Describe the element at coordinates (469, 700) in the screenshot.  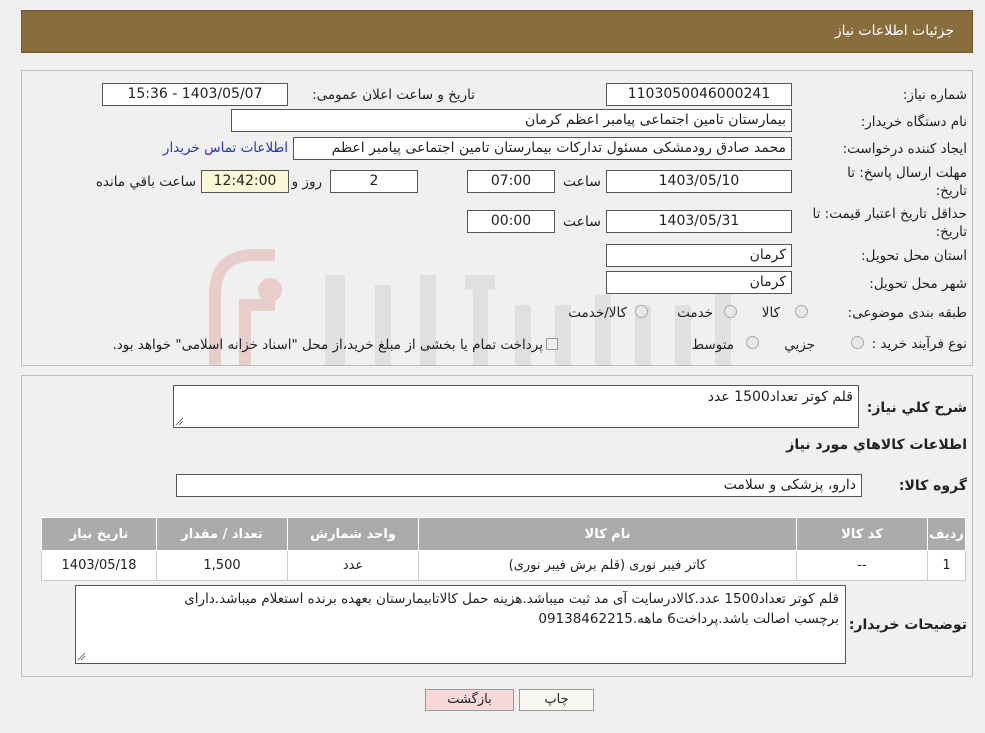
I see `back-button: بازگشت` at that location.